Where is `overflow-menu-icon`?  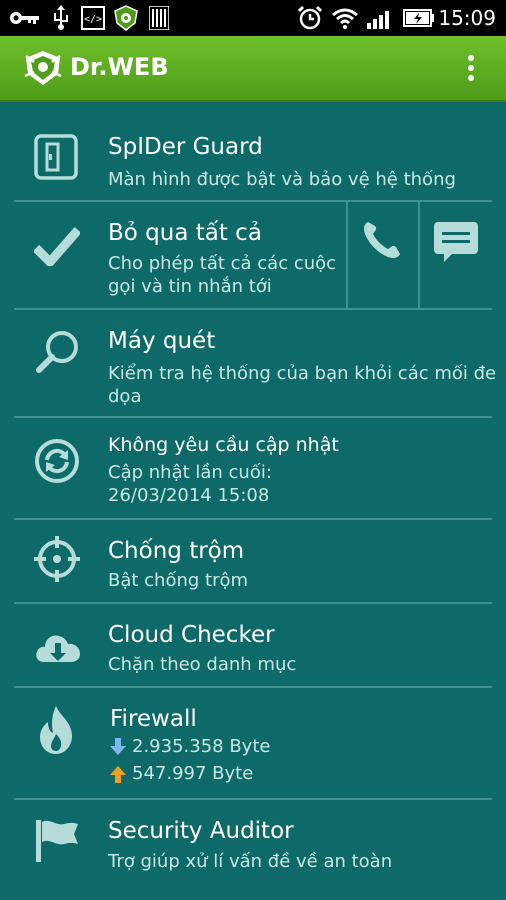
overflow-menu-icon is located at coordinates (471, 58).